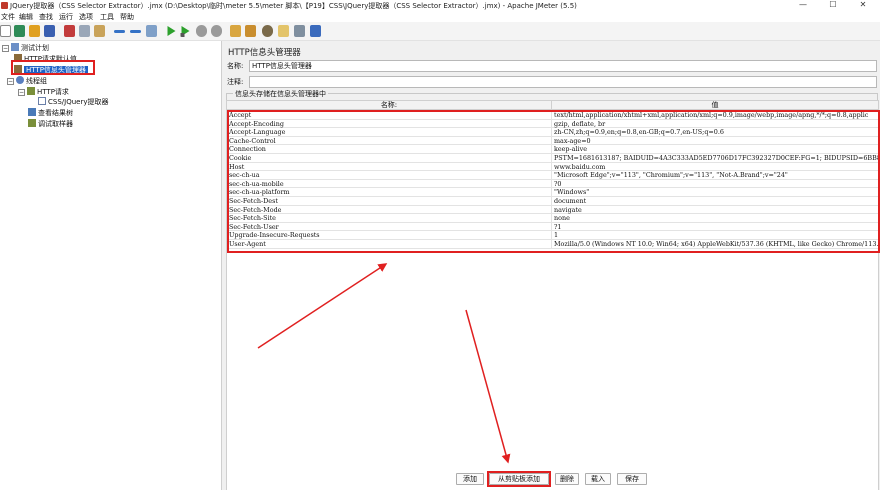  Describe the element at coordinates (488, 386) in the screenshot. I see `annotation-arrow-to-button` at that location.